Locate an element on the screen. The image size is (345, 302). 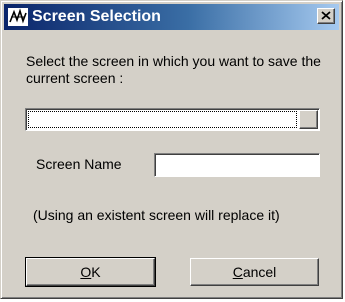
app-logo-icon is located at coordinates (18, 17).